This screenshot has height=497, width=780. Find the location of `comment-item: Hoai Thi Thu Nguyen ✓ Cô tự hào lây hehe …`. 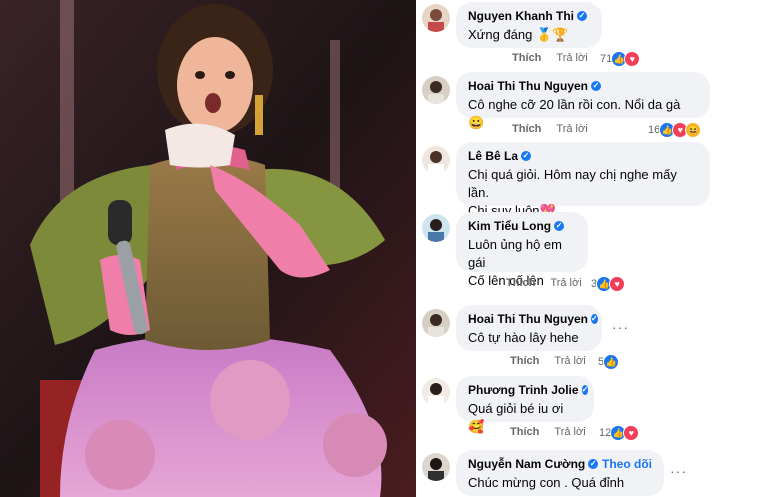

comment-item: Hoai Thi Thu Nguyen ✓ Cô tự hào lây hehe … is located at coordinates (598, 338).